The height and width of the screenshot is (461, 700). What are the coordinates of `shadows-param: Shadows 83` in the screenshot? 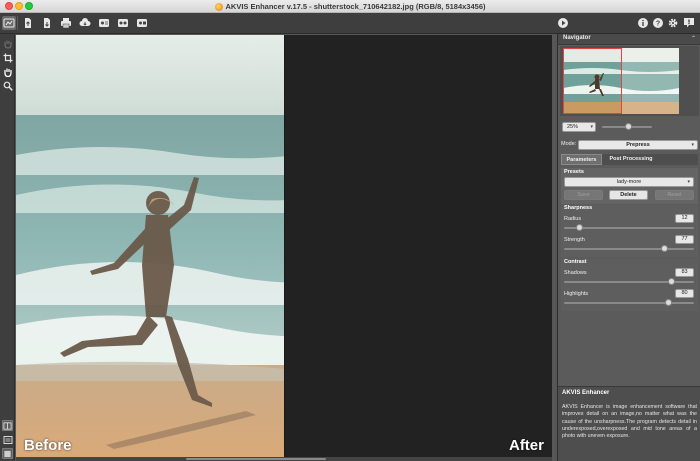 It's located at (629, 279).